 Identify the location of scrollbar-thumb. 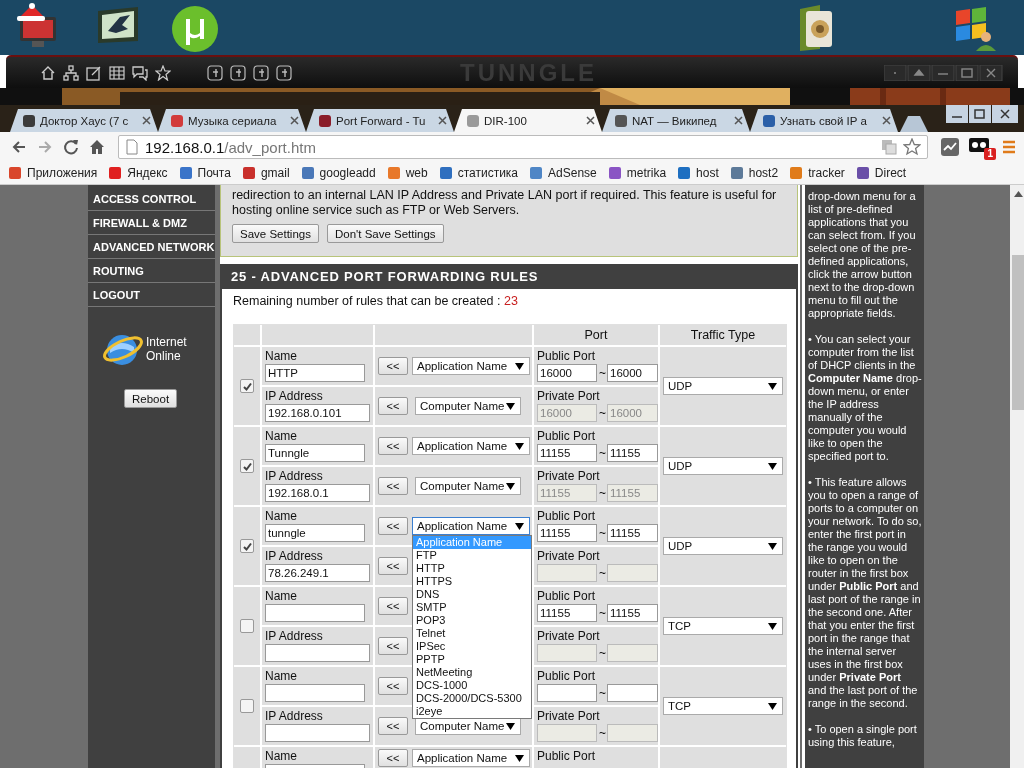
(1018, 332).